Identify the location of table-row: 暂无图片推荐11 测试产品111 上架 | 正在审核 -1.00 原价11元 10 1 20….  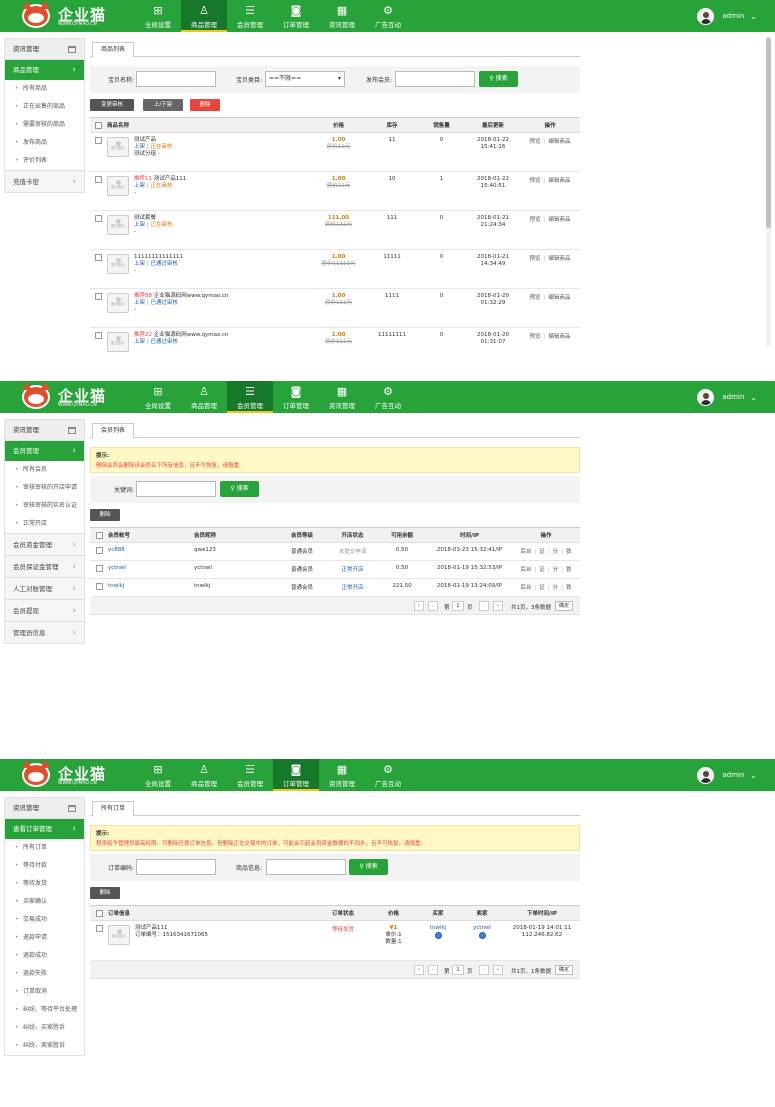
(335, 191).